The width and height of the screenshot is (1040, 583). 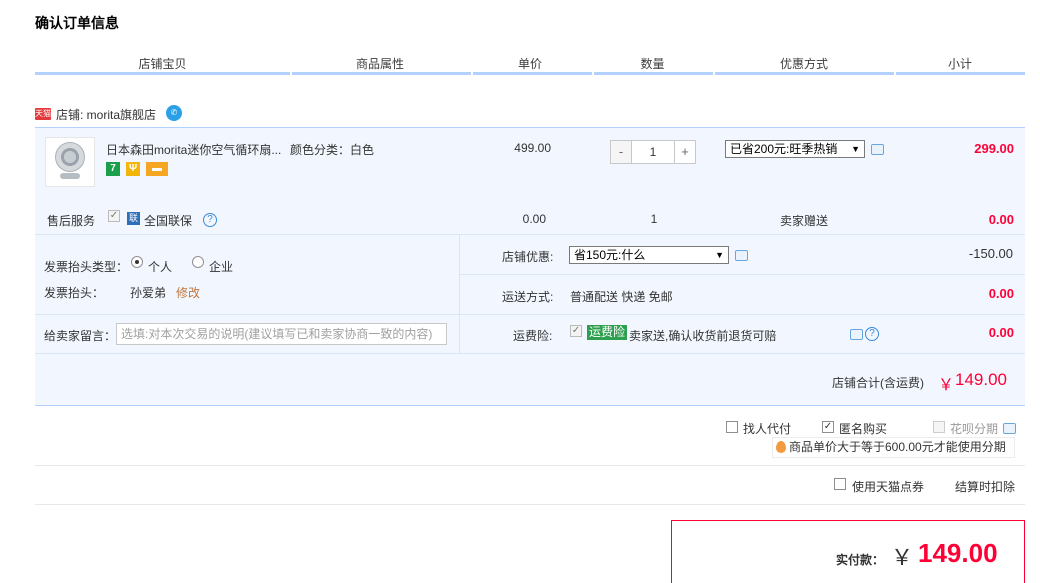 I want to click on header-shop-item: 店铺宝贝, so click(x=162, y=64).